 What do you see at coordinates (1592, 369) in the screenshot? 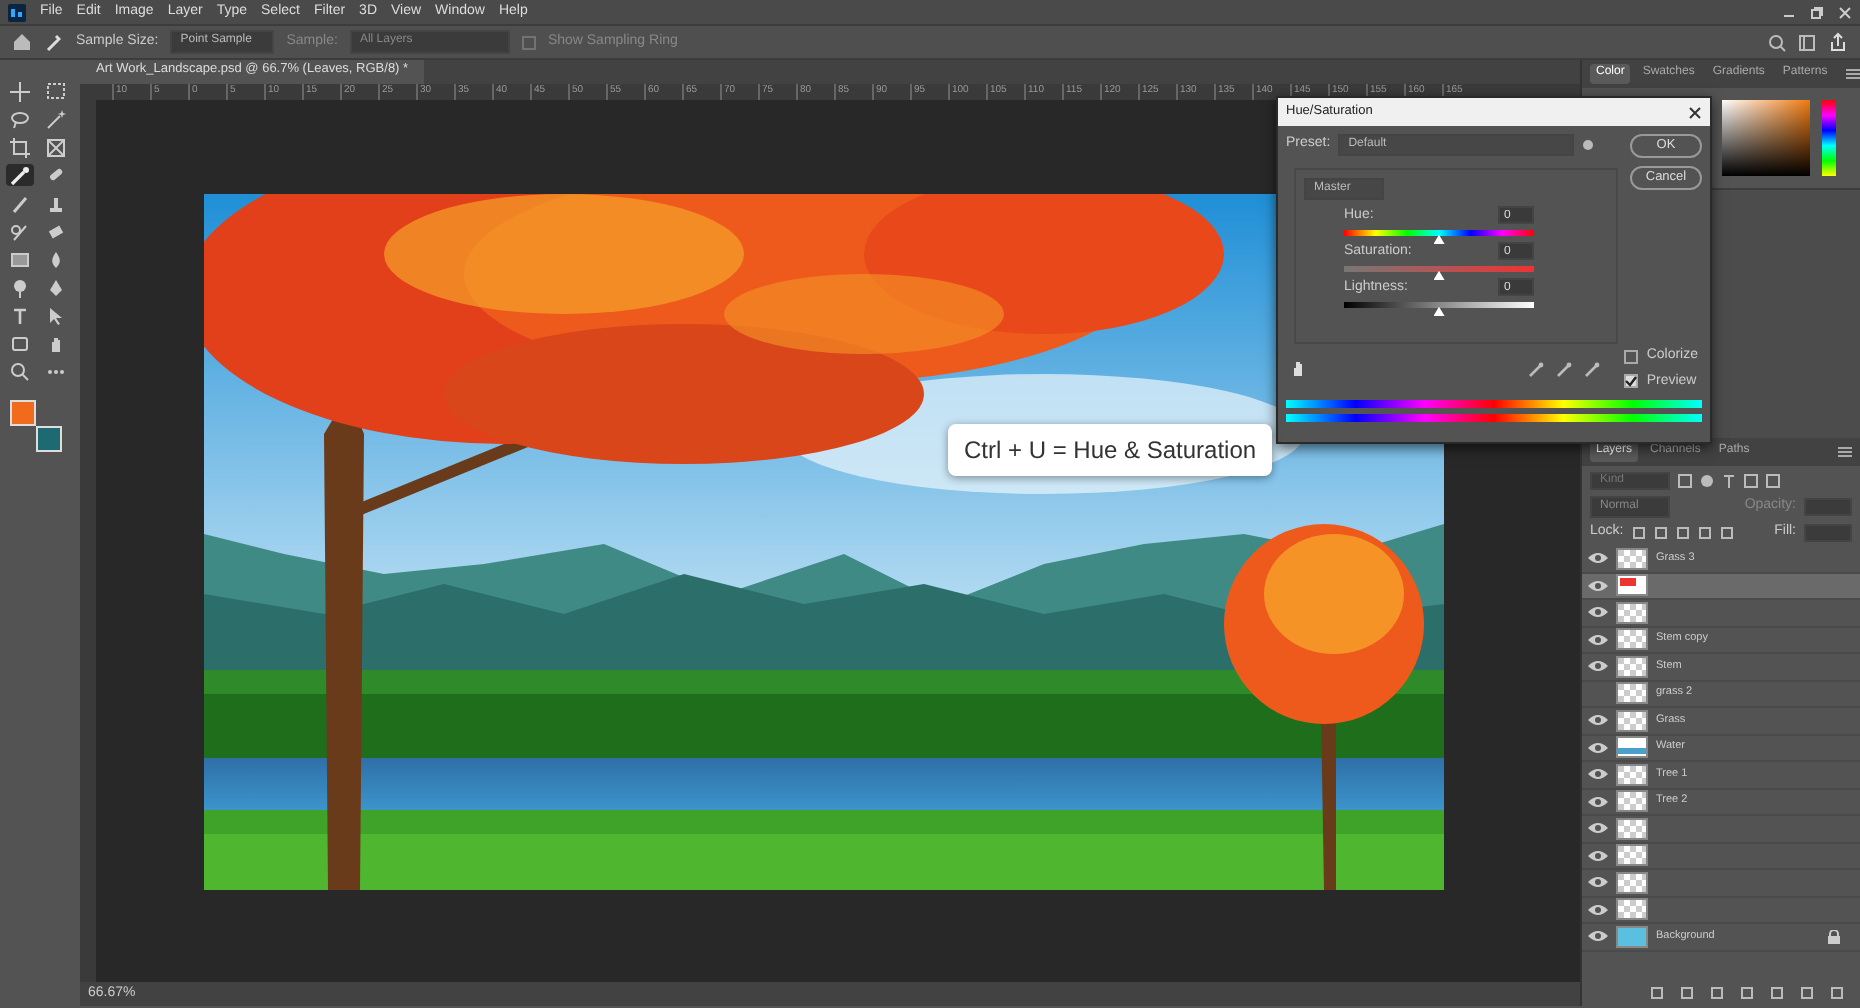
I see `eyedropper-minus-icon` at bounding box center [1592, 369].